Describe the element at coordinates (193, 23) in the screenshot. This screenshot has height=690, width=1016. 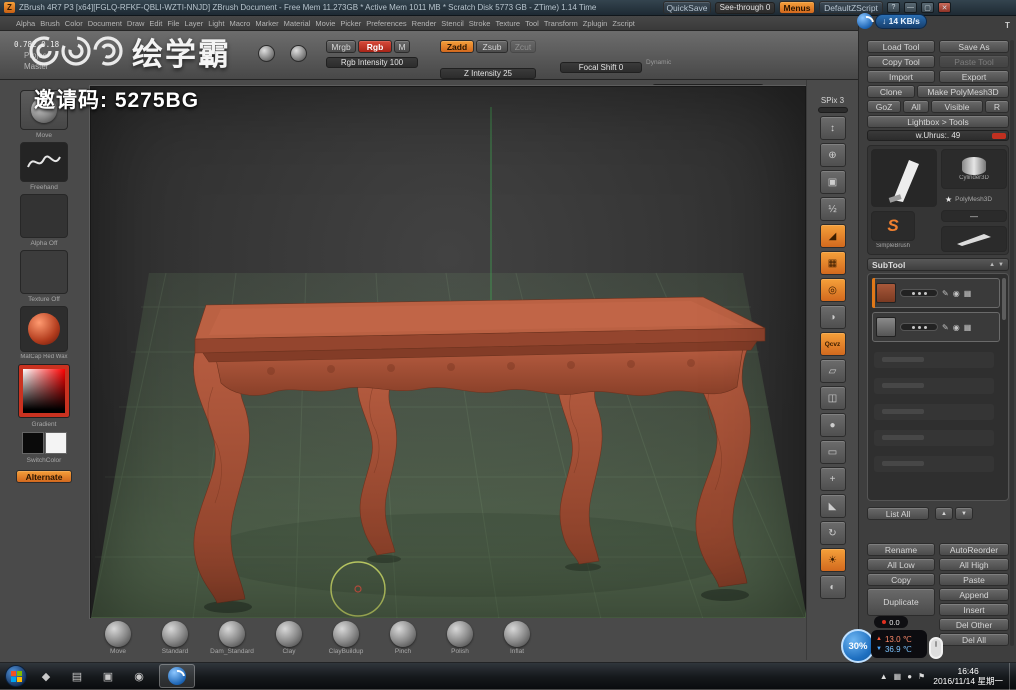
I see `menu-item: Layer` at that location.